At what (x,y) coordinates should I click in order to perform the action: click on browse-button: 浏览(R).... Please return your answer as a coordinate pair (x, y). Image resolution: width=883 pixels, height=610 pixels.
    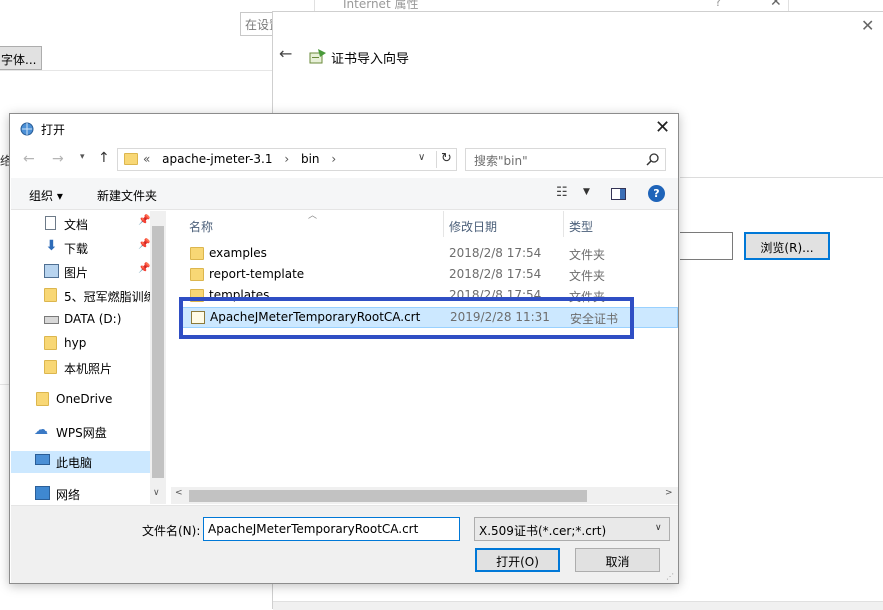
    Looking at the image, I should click on (787, 246).